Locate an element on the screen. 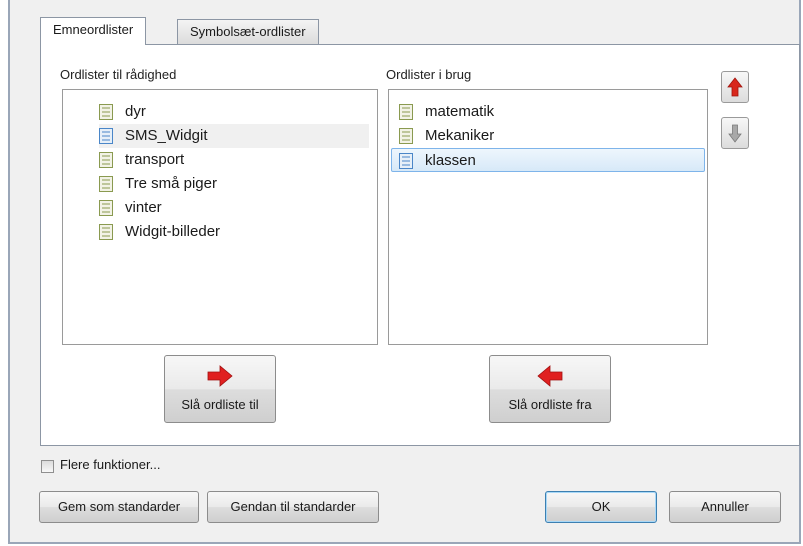 This screenshot has width=803, height=546. more-functions-checkbox is located at coordinates (47, 466).